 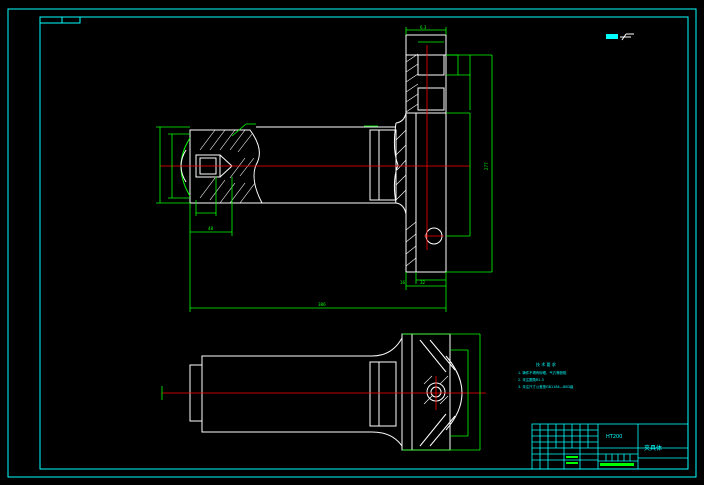 I want to click on title-block-material: HT200, so click(x=614, y=437).